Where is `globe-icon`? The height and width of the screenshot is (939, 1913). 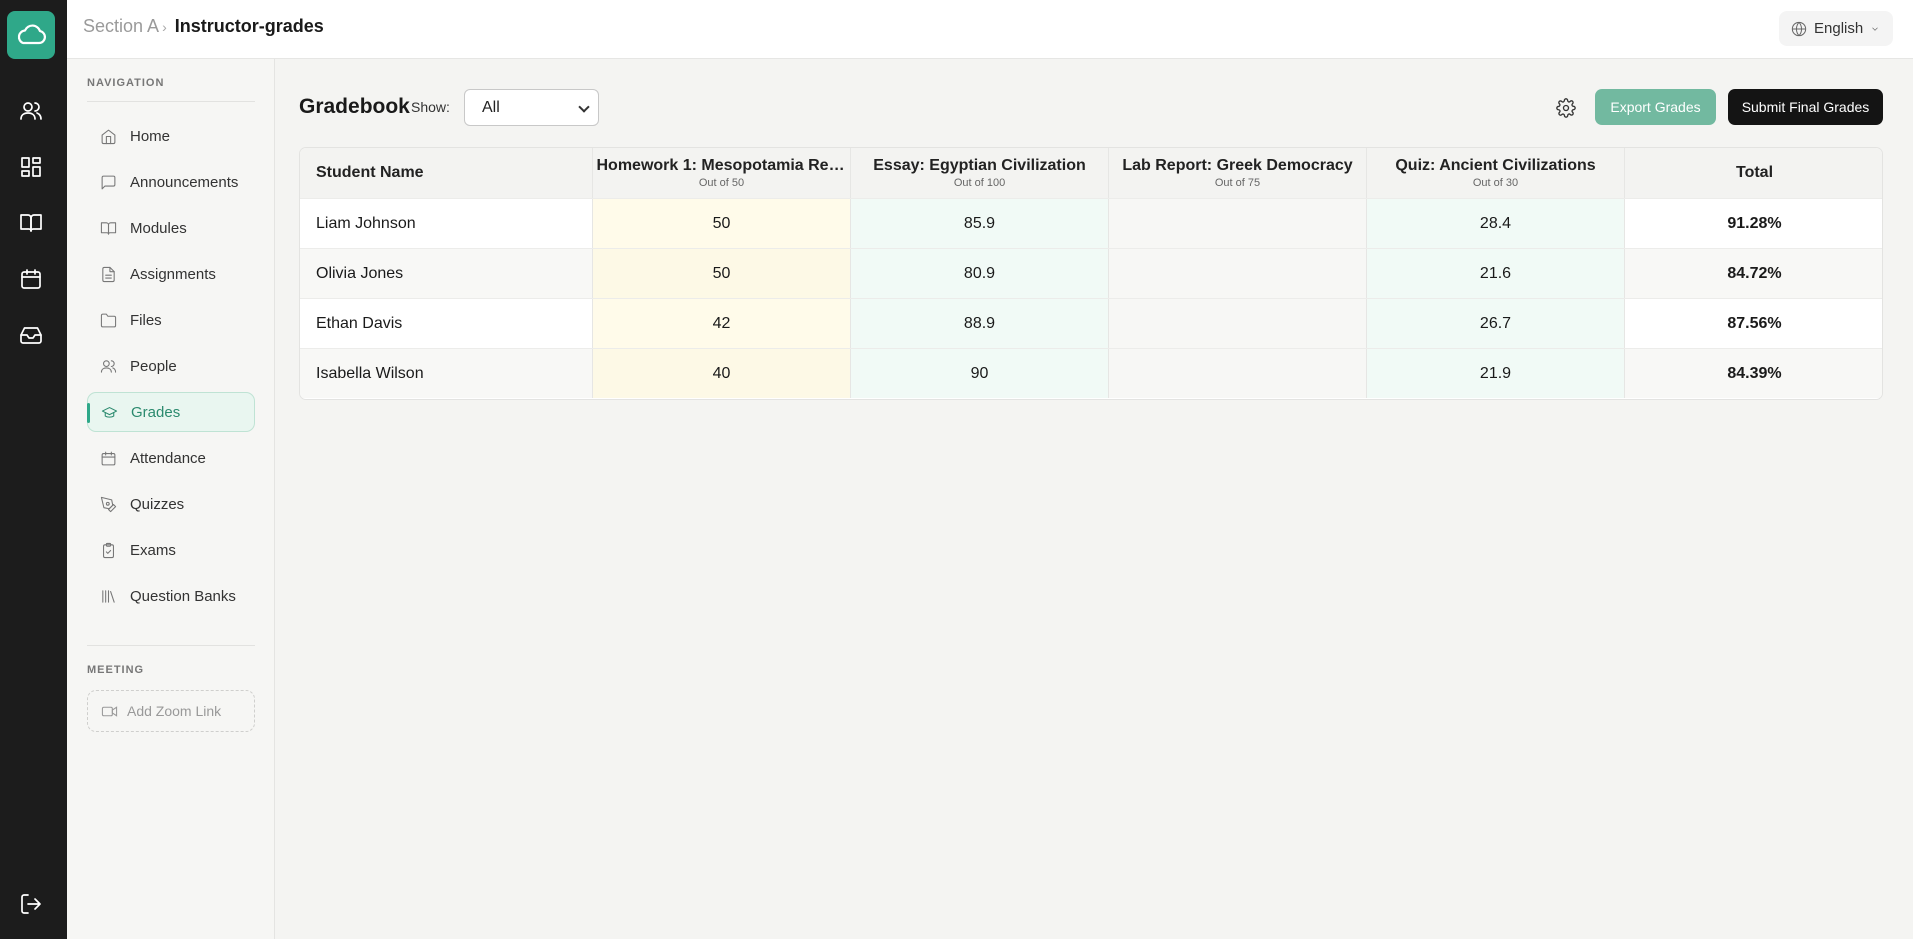 globe-icon is located at coordinates (1799, 28).